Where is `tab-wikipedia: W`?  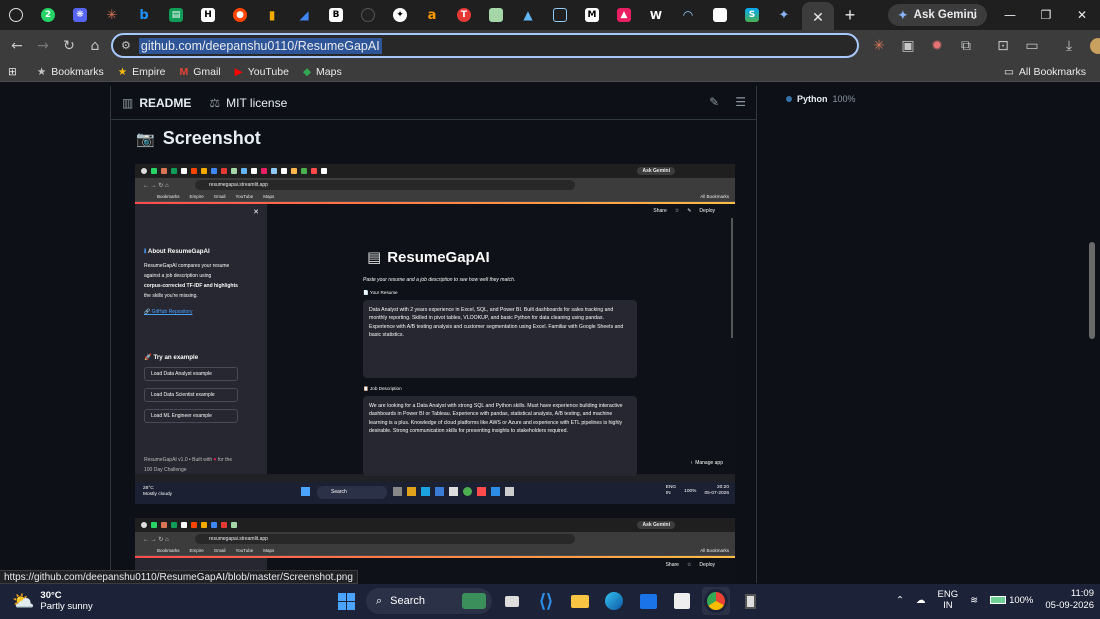 tab-wikipedia: W is located at coordinates (656, 15).